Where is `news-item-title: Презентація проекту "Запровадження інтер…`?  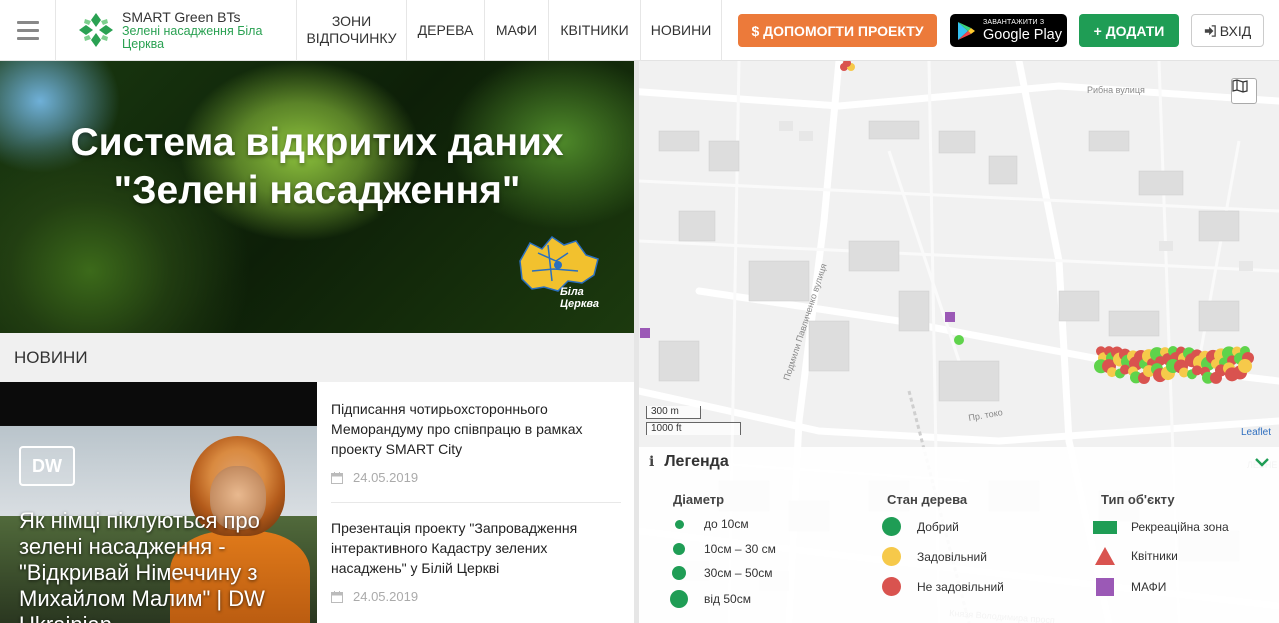 news-item-title: Презентація проекту "Запровадження інтер… is located at coordinates (476, 548).